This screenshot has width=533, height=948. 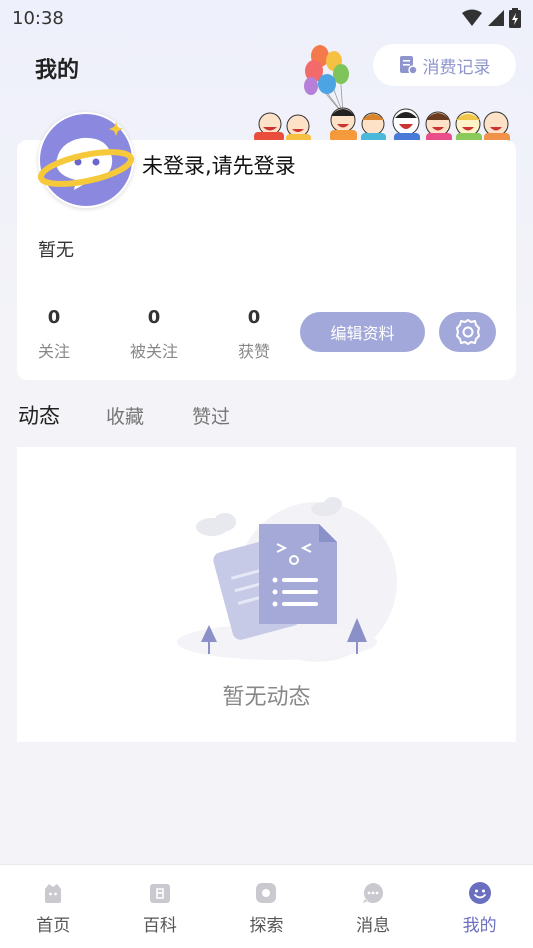 I want to click on stat-followers-count: 0, so click(x=154, y=317).